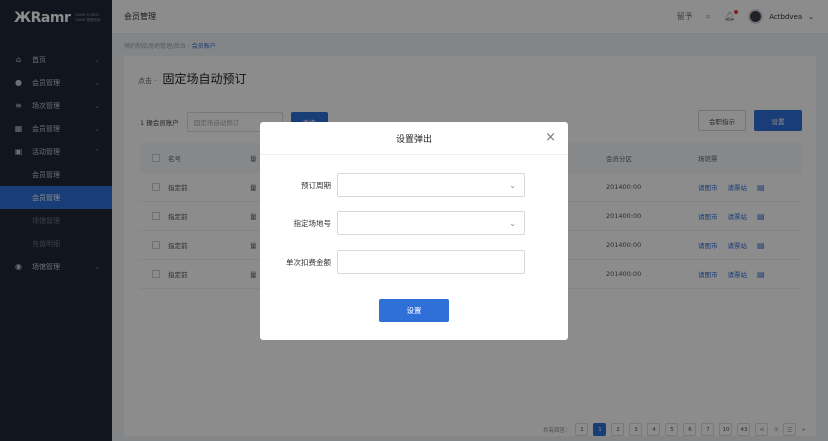 This screenshot has height=441, width=828. I want to click on court-select: ⌄, so click(431, 223).